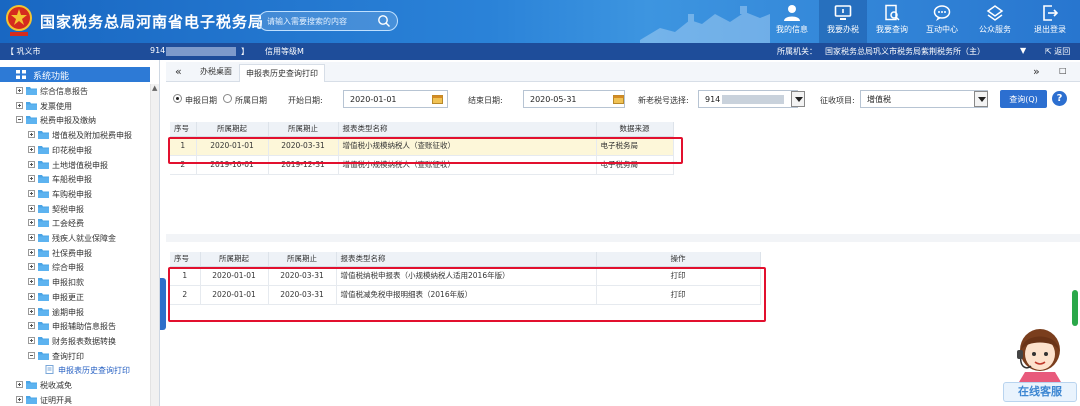  Describe the element at coordinates (216, 71) in the screenshot. I see `tab-home: 办税桌面` at that location.